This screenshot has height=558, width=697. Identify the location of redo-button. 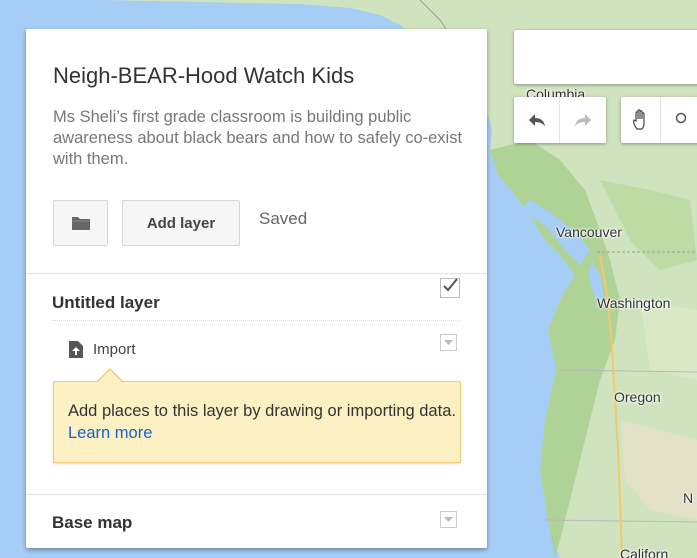
(583, 120).